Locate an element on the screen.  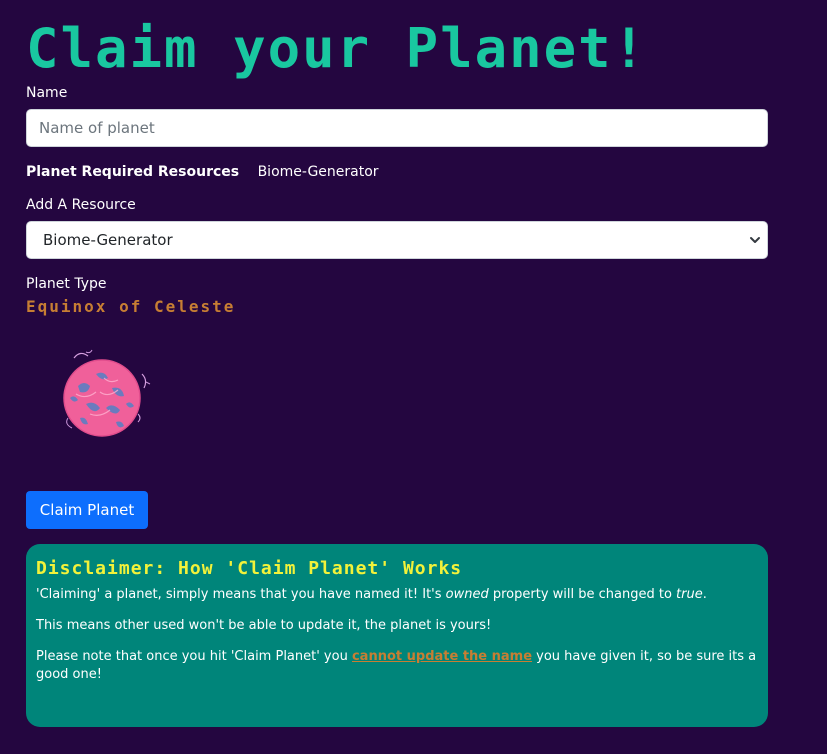
resource-select-value: Biome-Generator is located at coordinates (108, 240).